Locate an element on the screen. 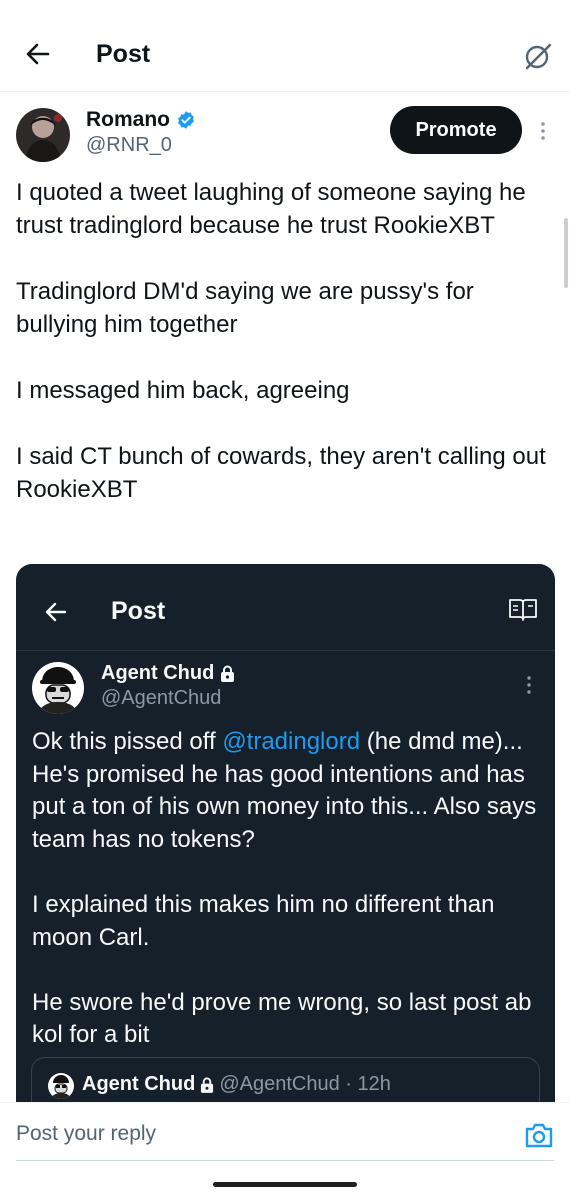  back-arrow-icon is located at coordinates (38, 54).